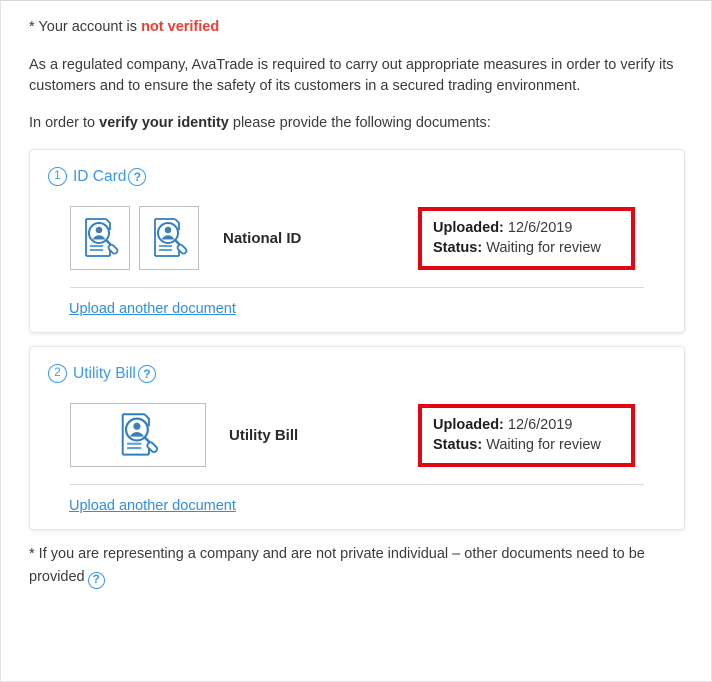 Image resolution: width=712 pixels, height=682 pixels. What do you see at coordinates (357, 365) in the screenshot?
I see `utility-bill-section-header: 2 Utility Bill ?` at bounding box center [357, 365].